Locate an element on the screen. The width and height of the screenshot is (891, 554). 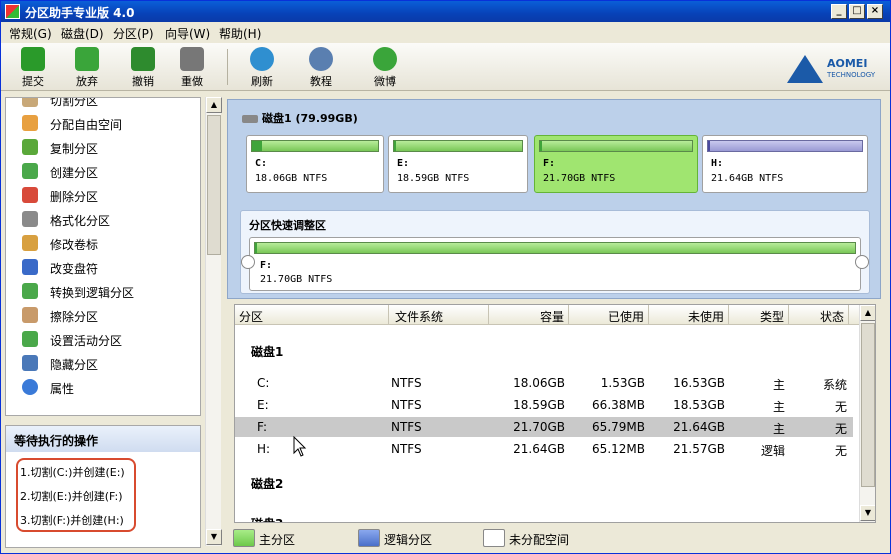
partition-e-block: E: 18.59GB NTFS is located at coordinates (458, 164).